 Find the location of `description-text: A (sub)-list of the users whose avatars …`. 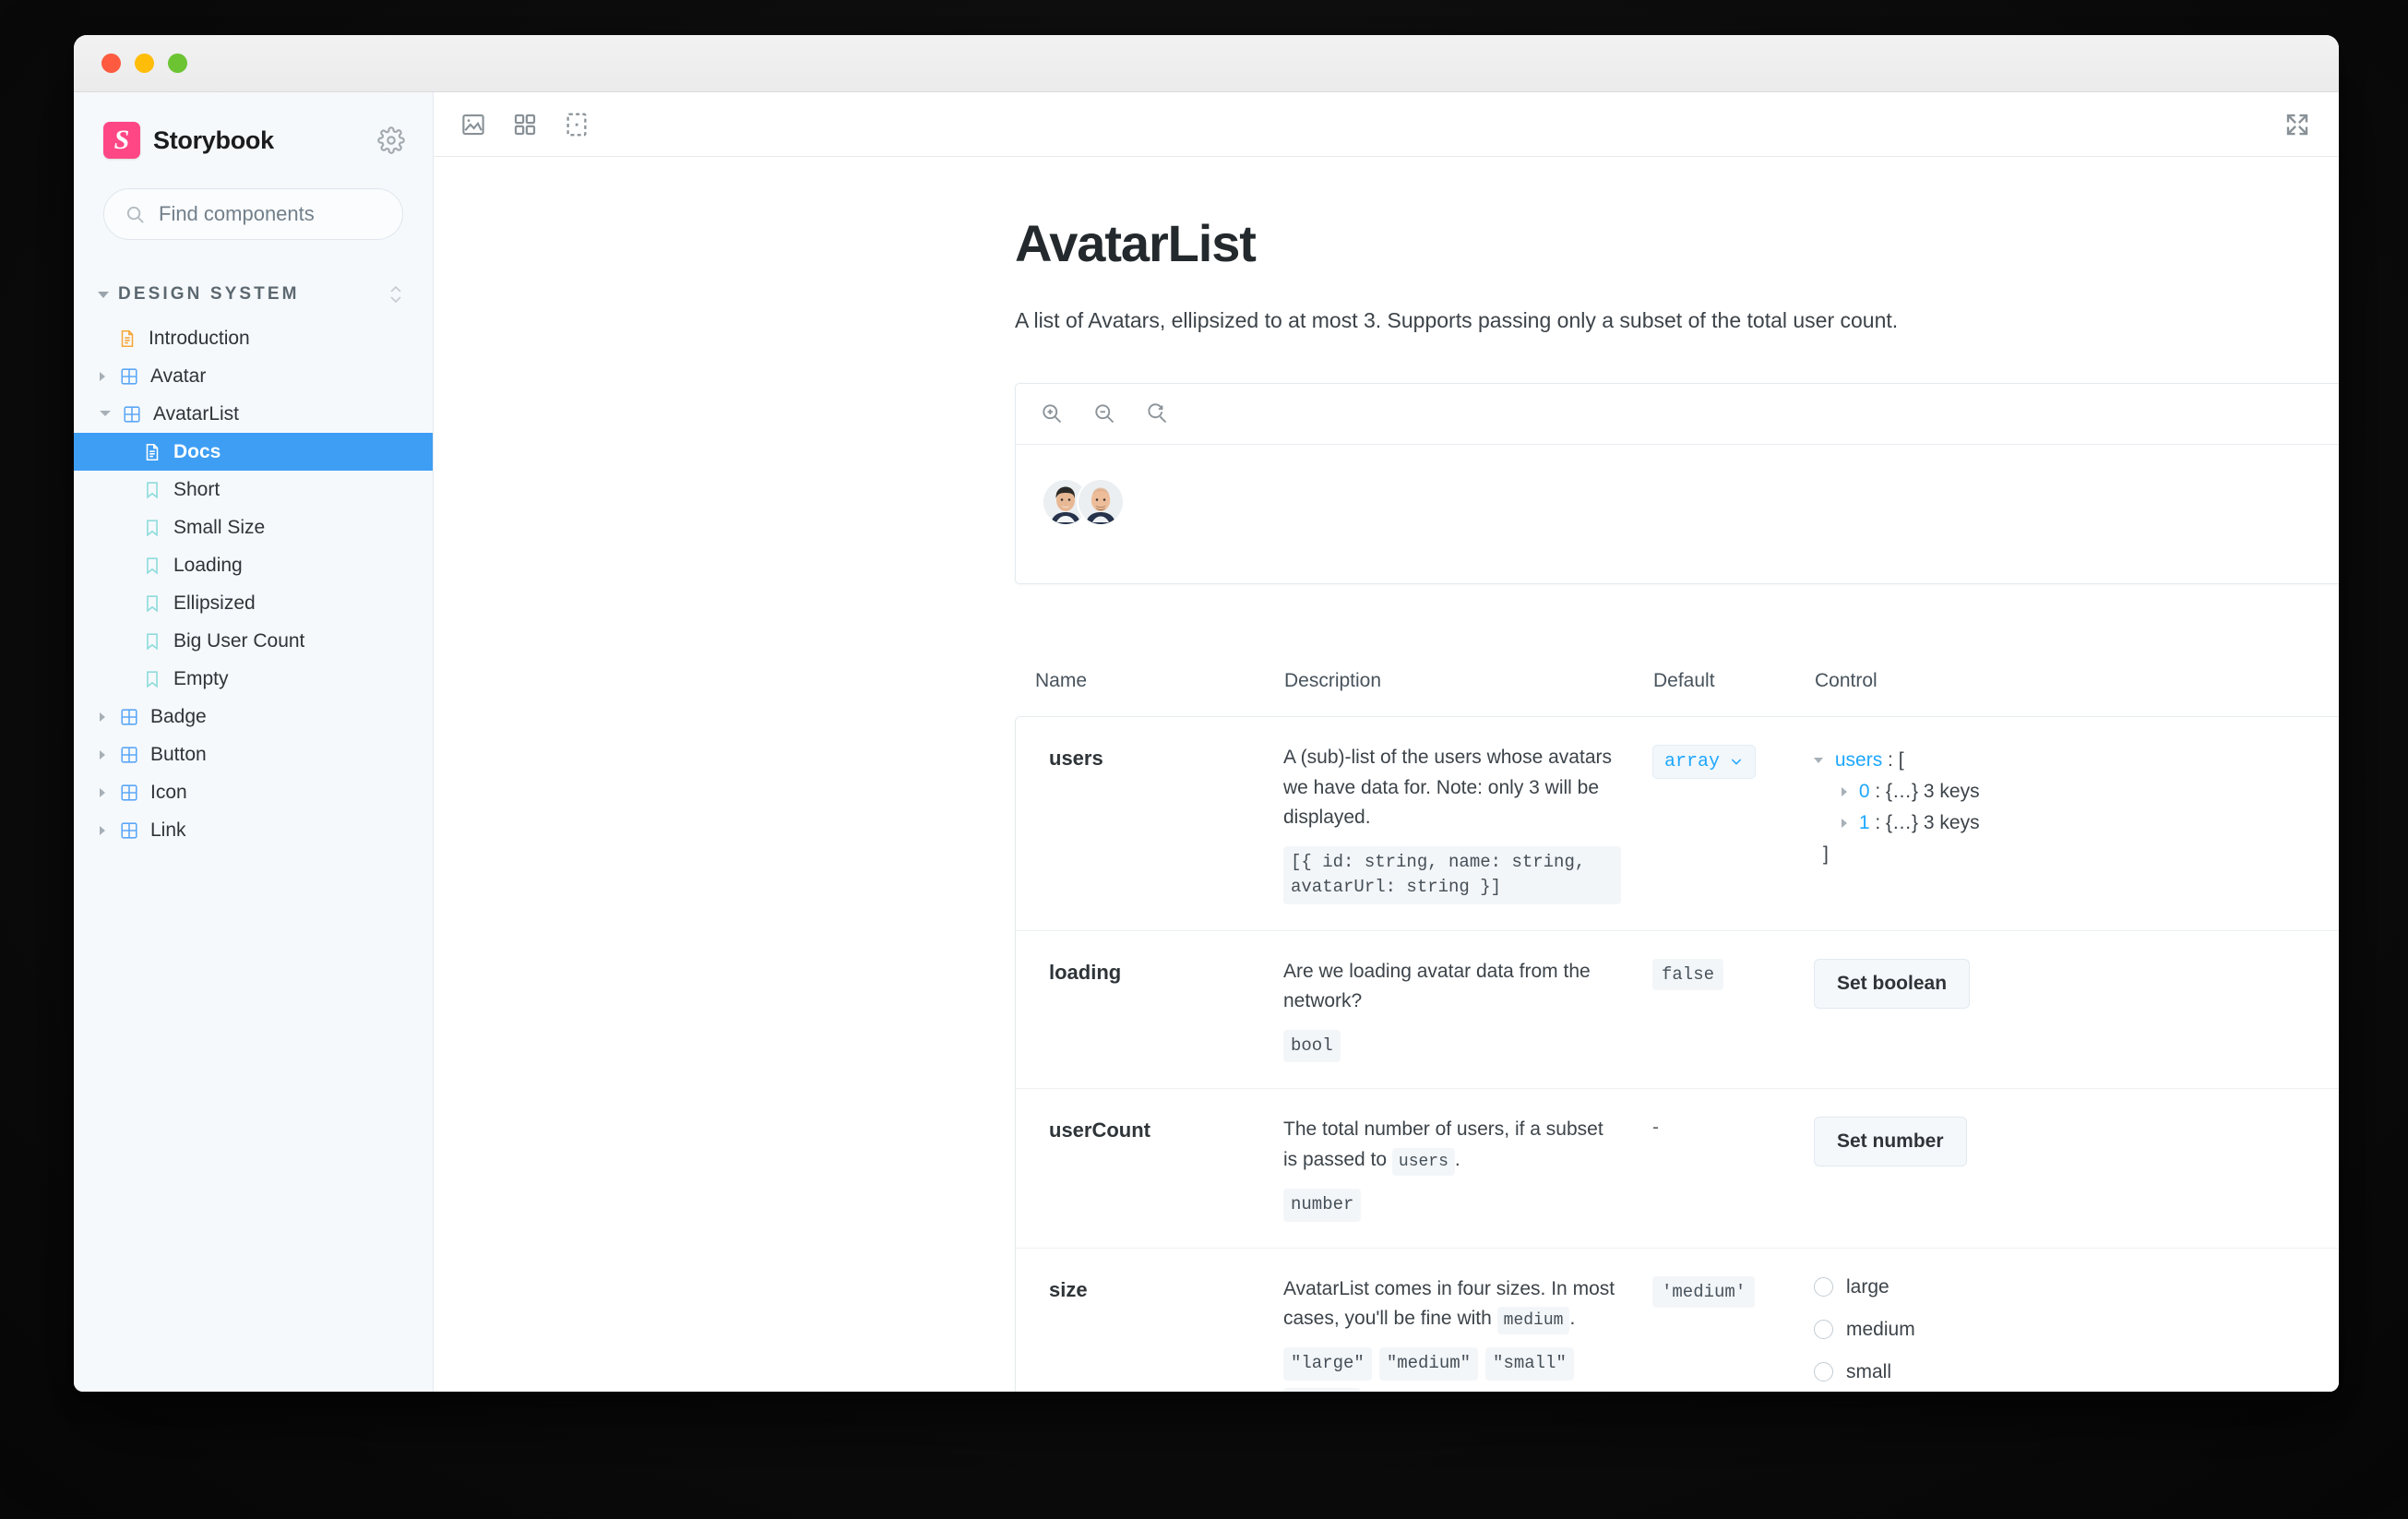

description-text: A (sub)-list of the users whose avatars … is located at coordinates (1447, 787).